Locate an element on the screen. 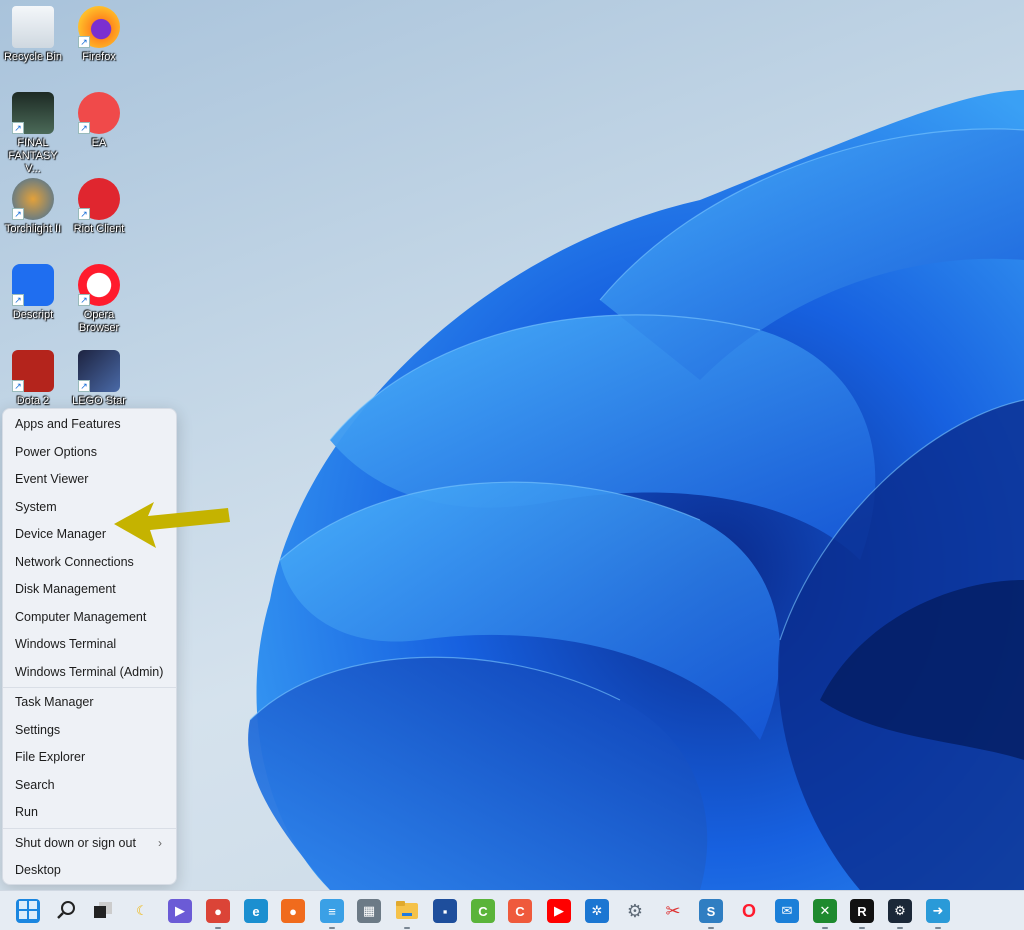  snagit-icon: S is located at coordinates (711, 911).